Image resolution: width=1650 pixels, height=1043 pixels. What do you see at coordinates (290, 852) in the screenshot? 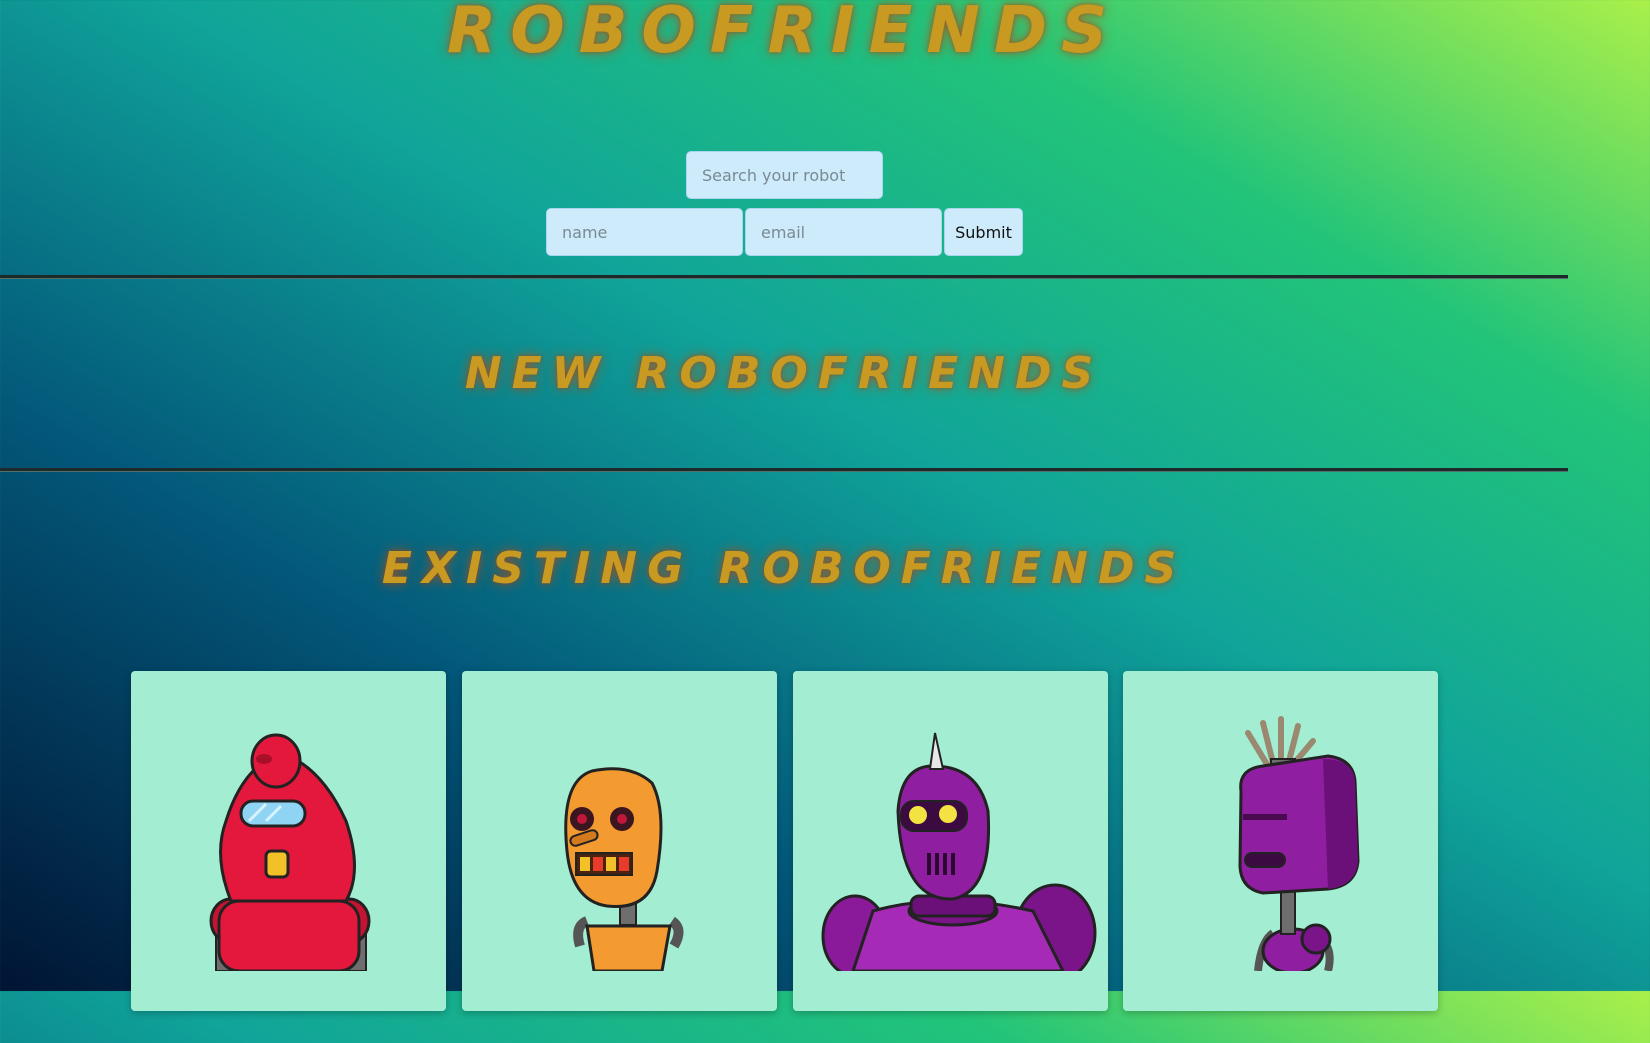
I see `red-robot-icon` at bounding box center [290, 852].